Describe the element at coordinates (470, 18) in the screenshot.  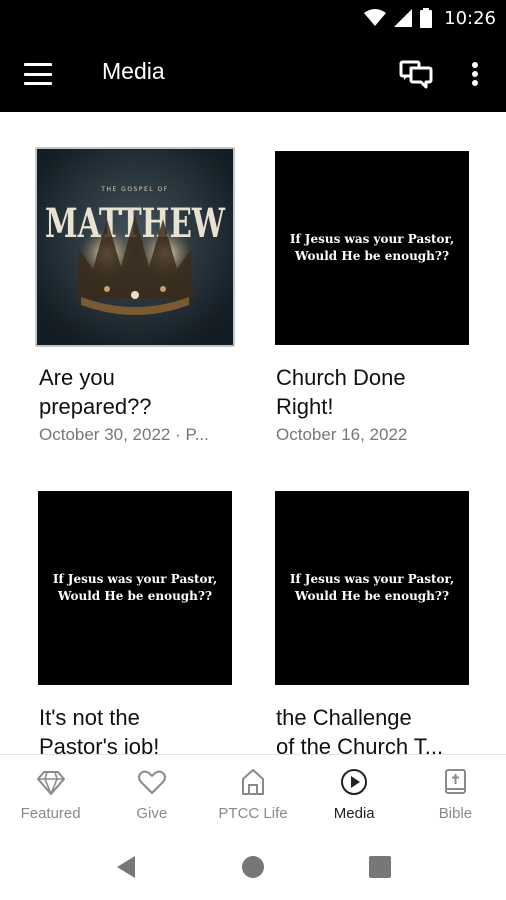
I see `status-time: 10:26` at that location.